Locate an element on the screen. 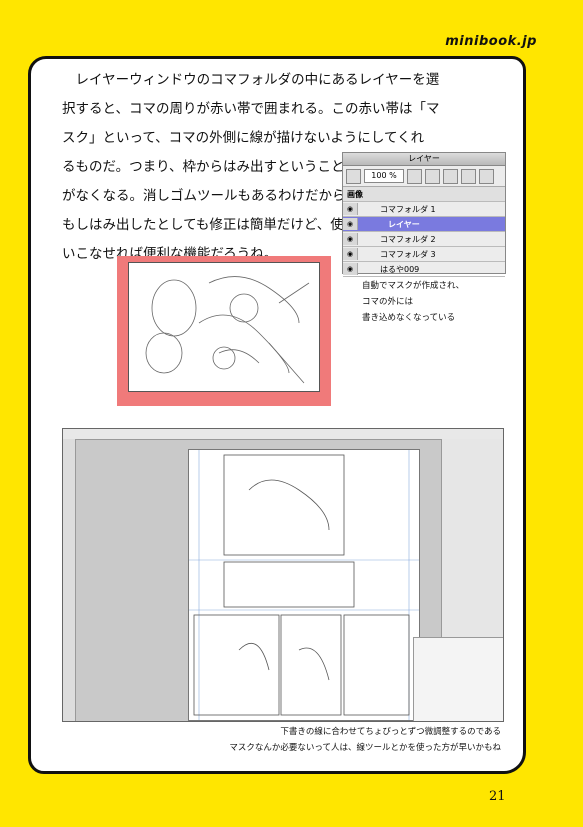  layer-panel-title: レイヤー is located at coordinates (424, 159).